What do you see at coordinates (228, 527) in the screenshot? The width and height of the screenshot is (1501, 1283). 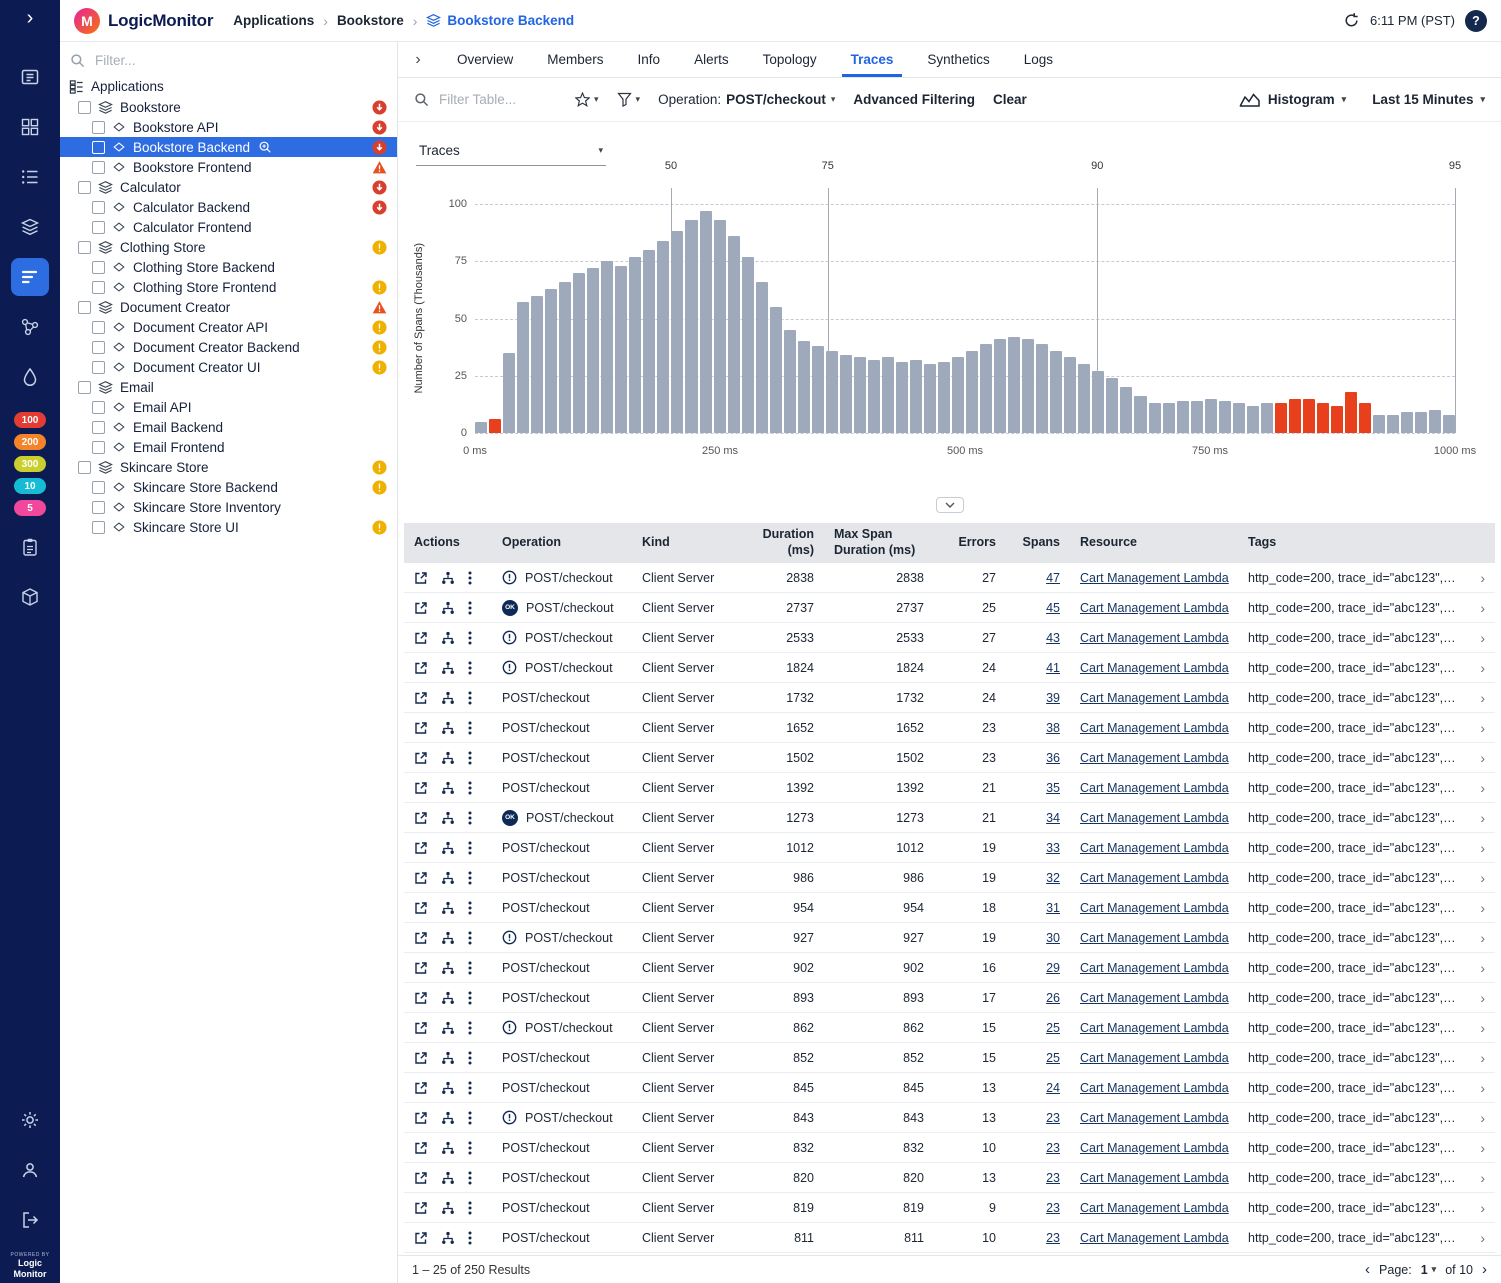 I see `tree-item: Skincare Store UI` at bounding box center [228, 527].